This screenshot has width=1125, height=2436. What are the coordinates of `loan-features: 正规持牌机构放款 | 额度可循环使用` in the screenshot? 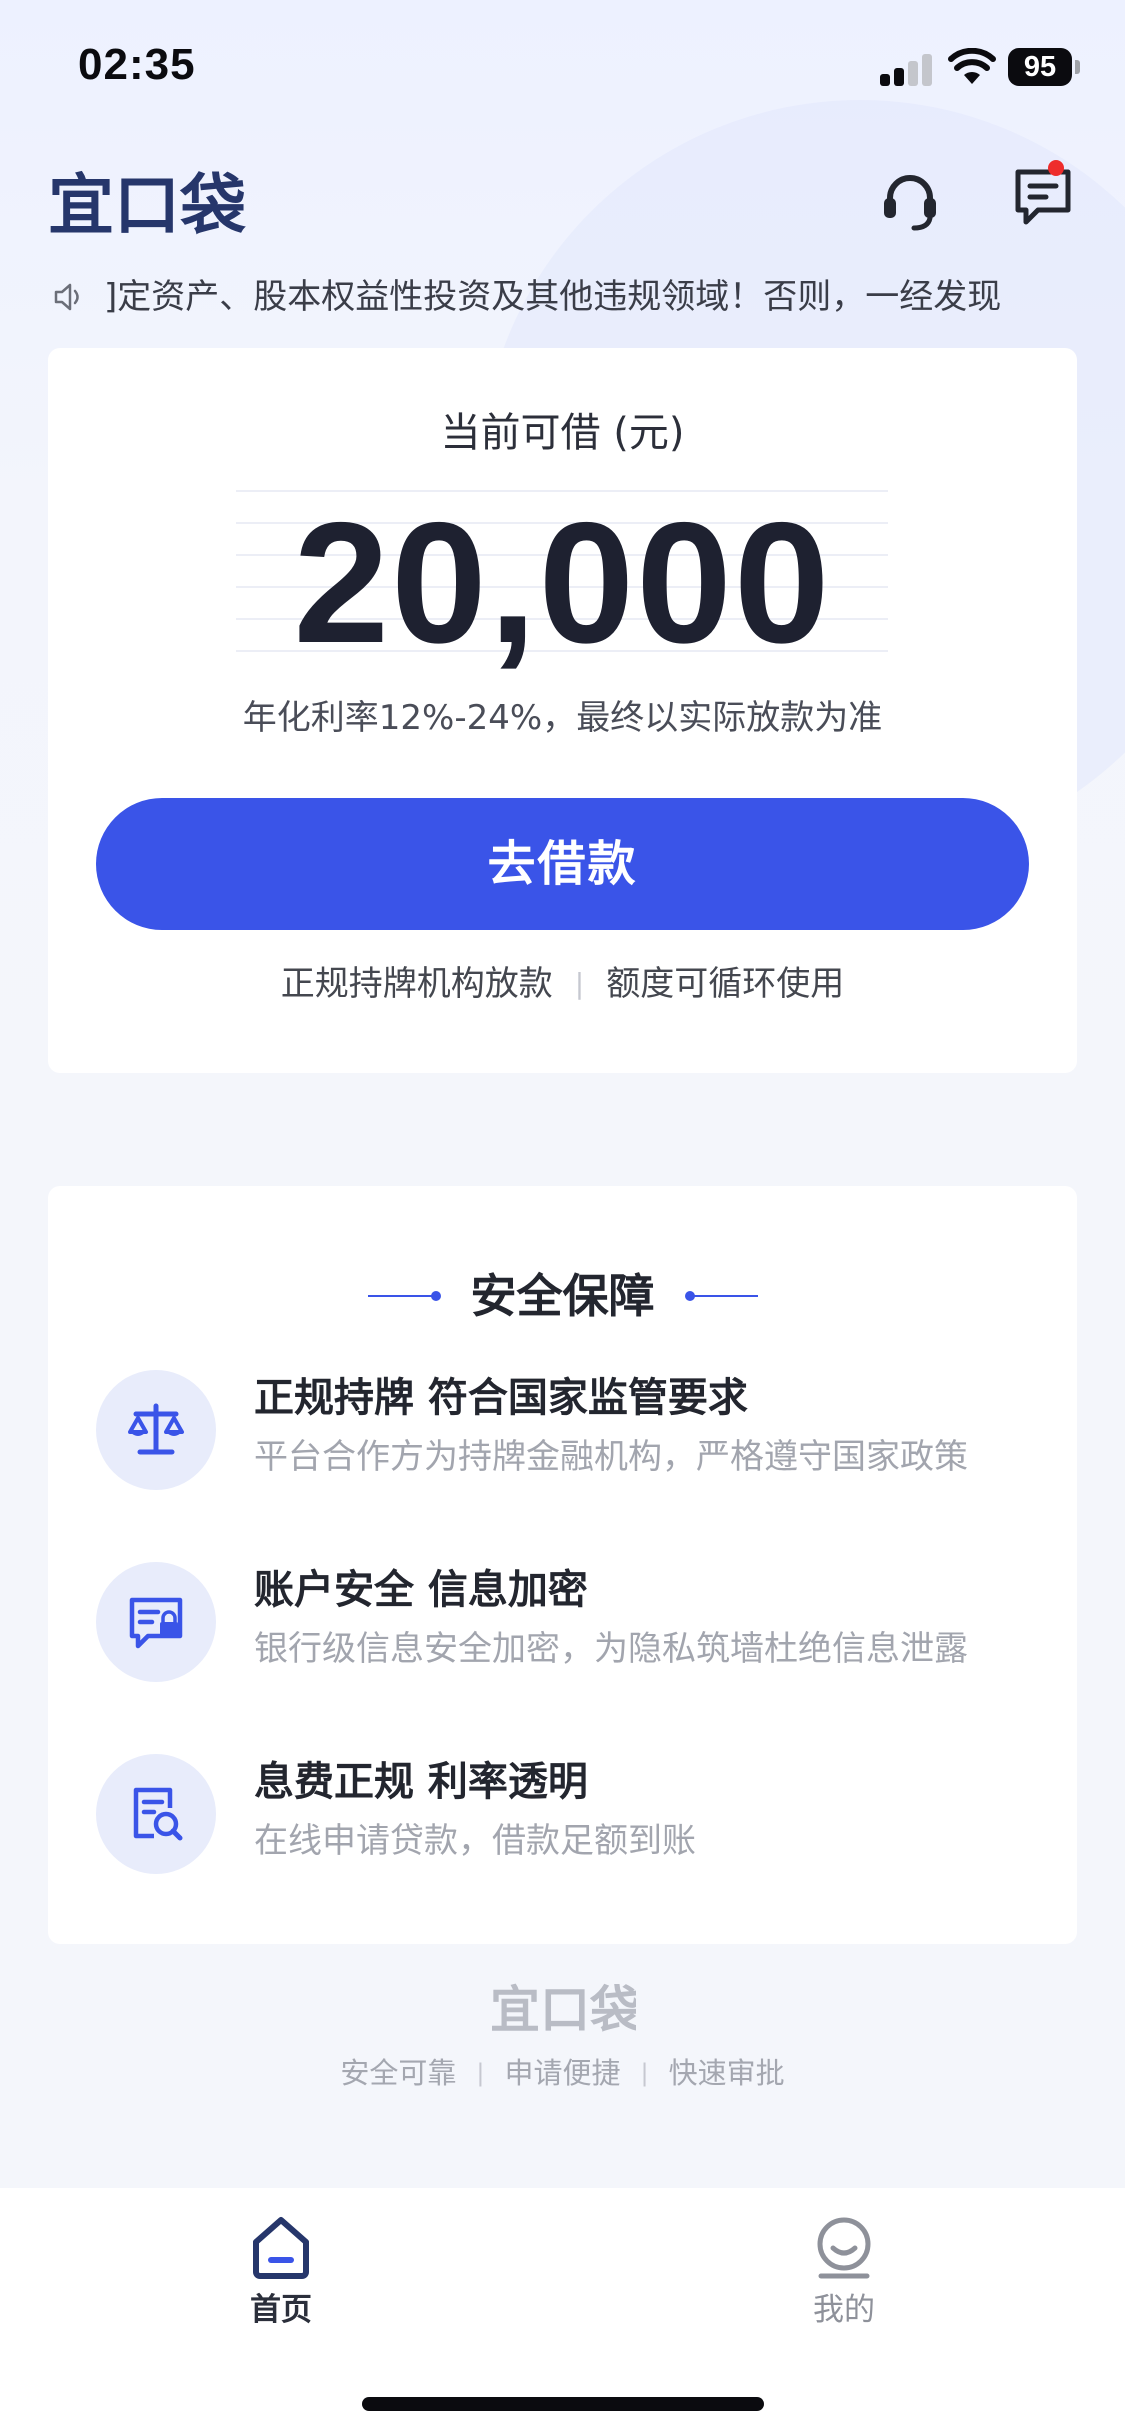 It's located at (562, 980).